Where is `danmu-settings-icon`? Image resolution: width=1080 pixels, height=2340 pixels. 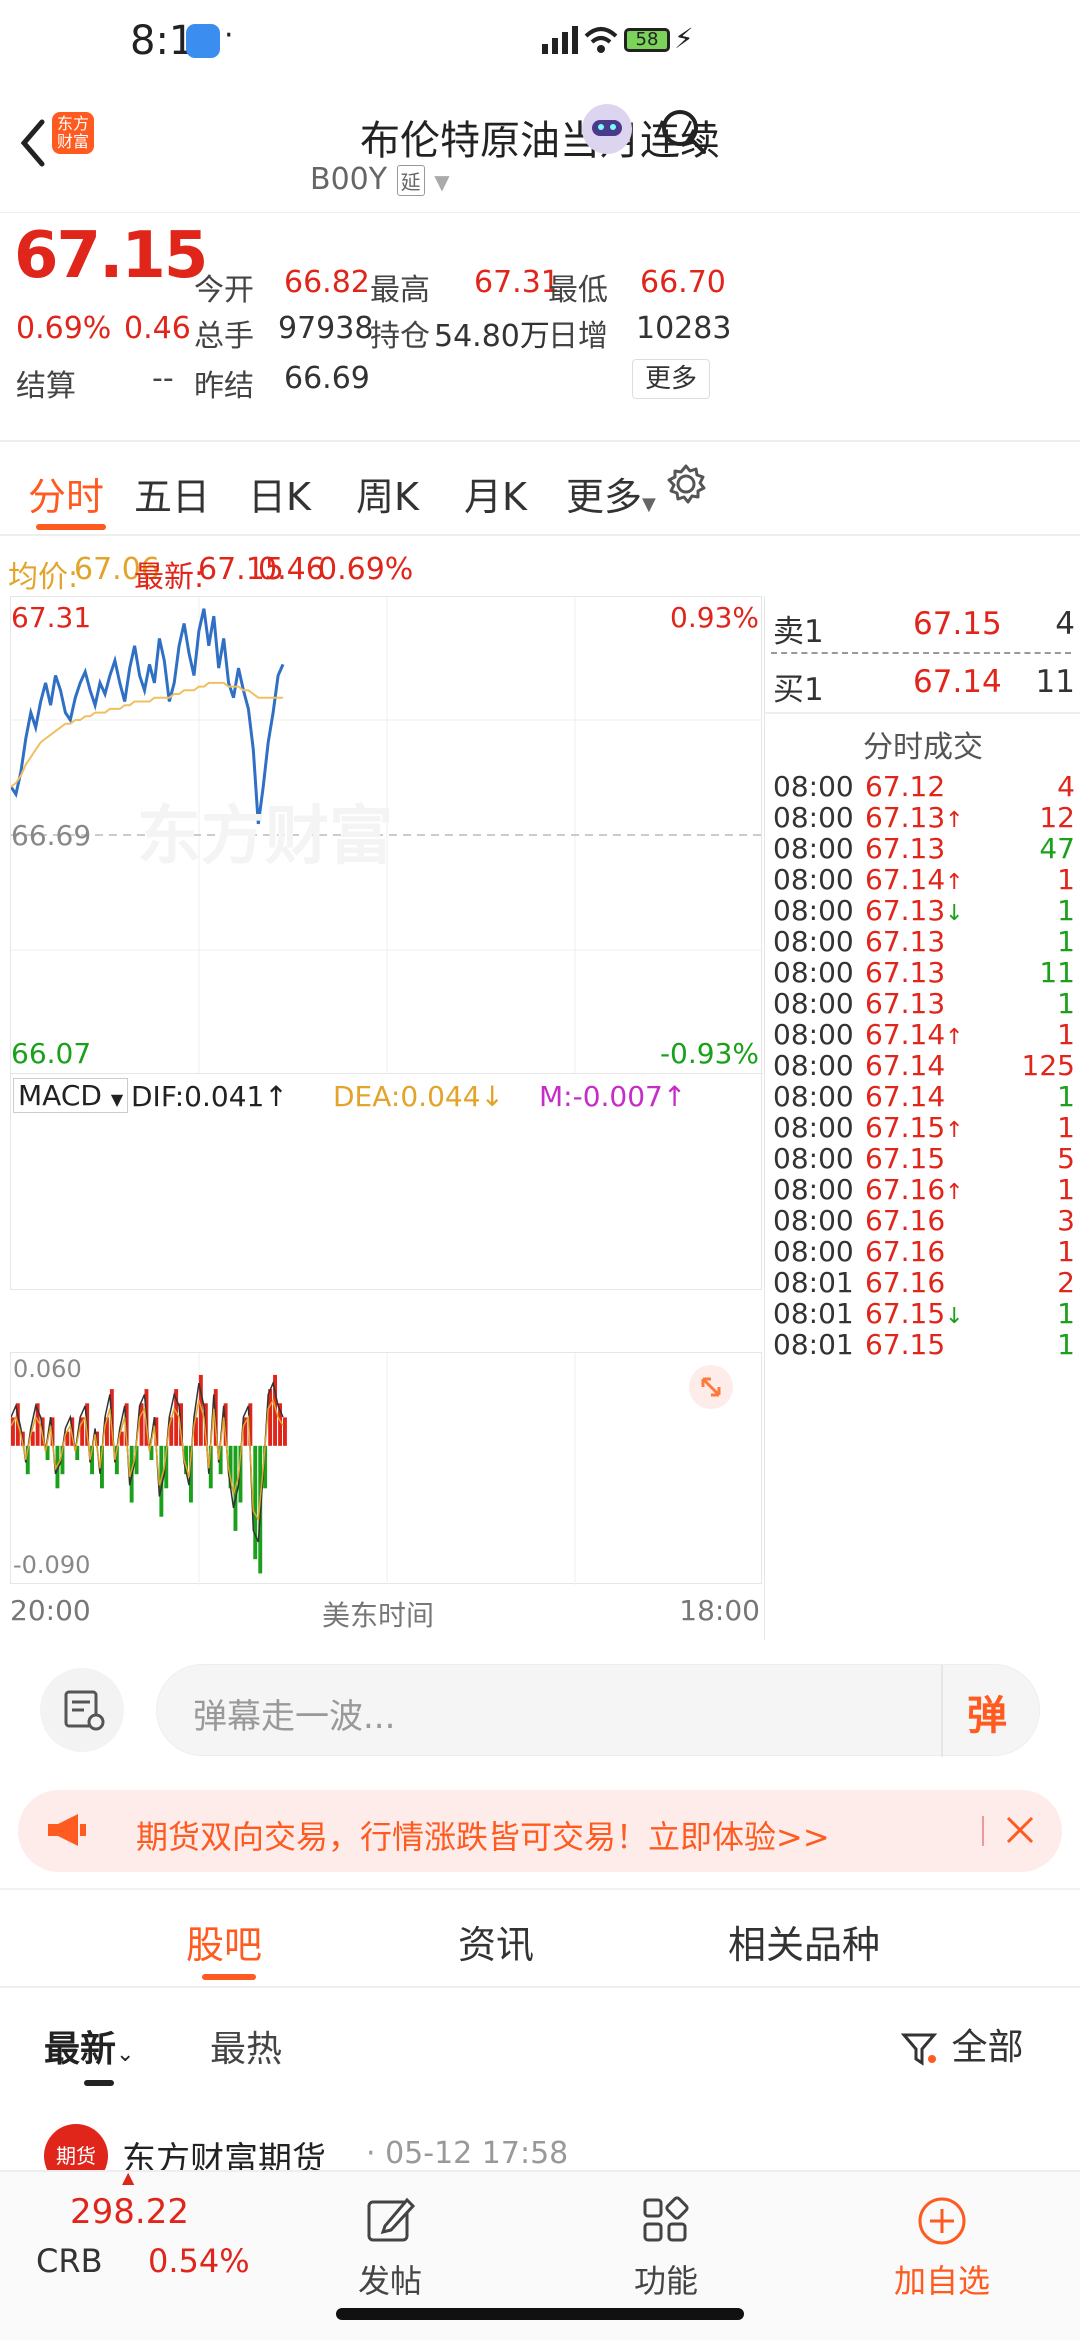
danmu-settings-icon is located at coordinates (82, 1710).